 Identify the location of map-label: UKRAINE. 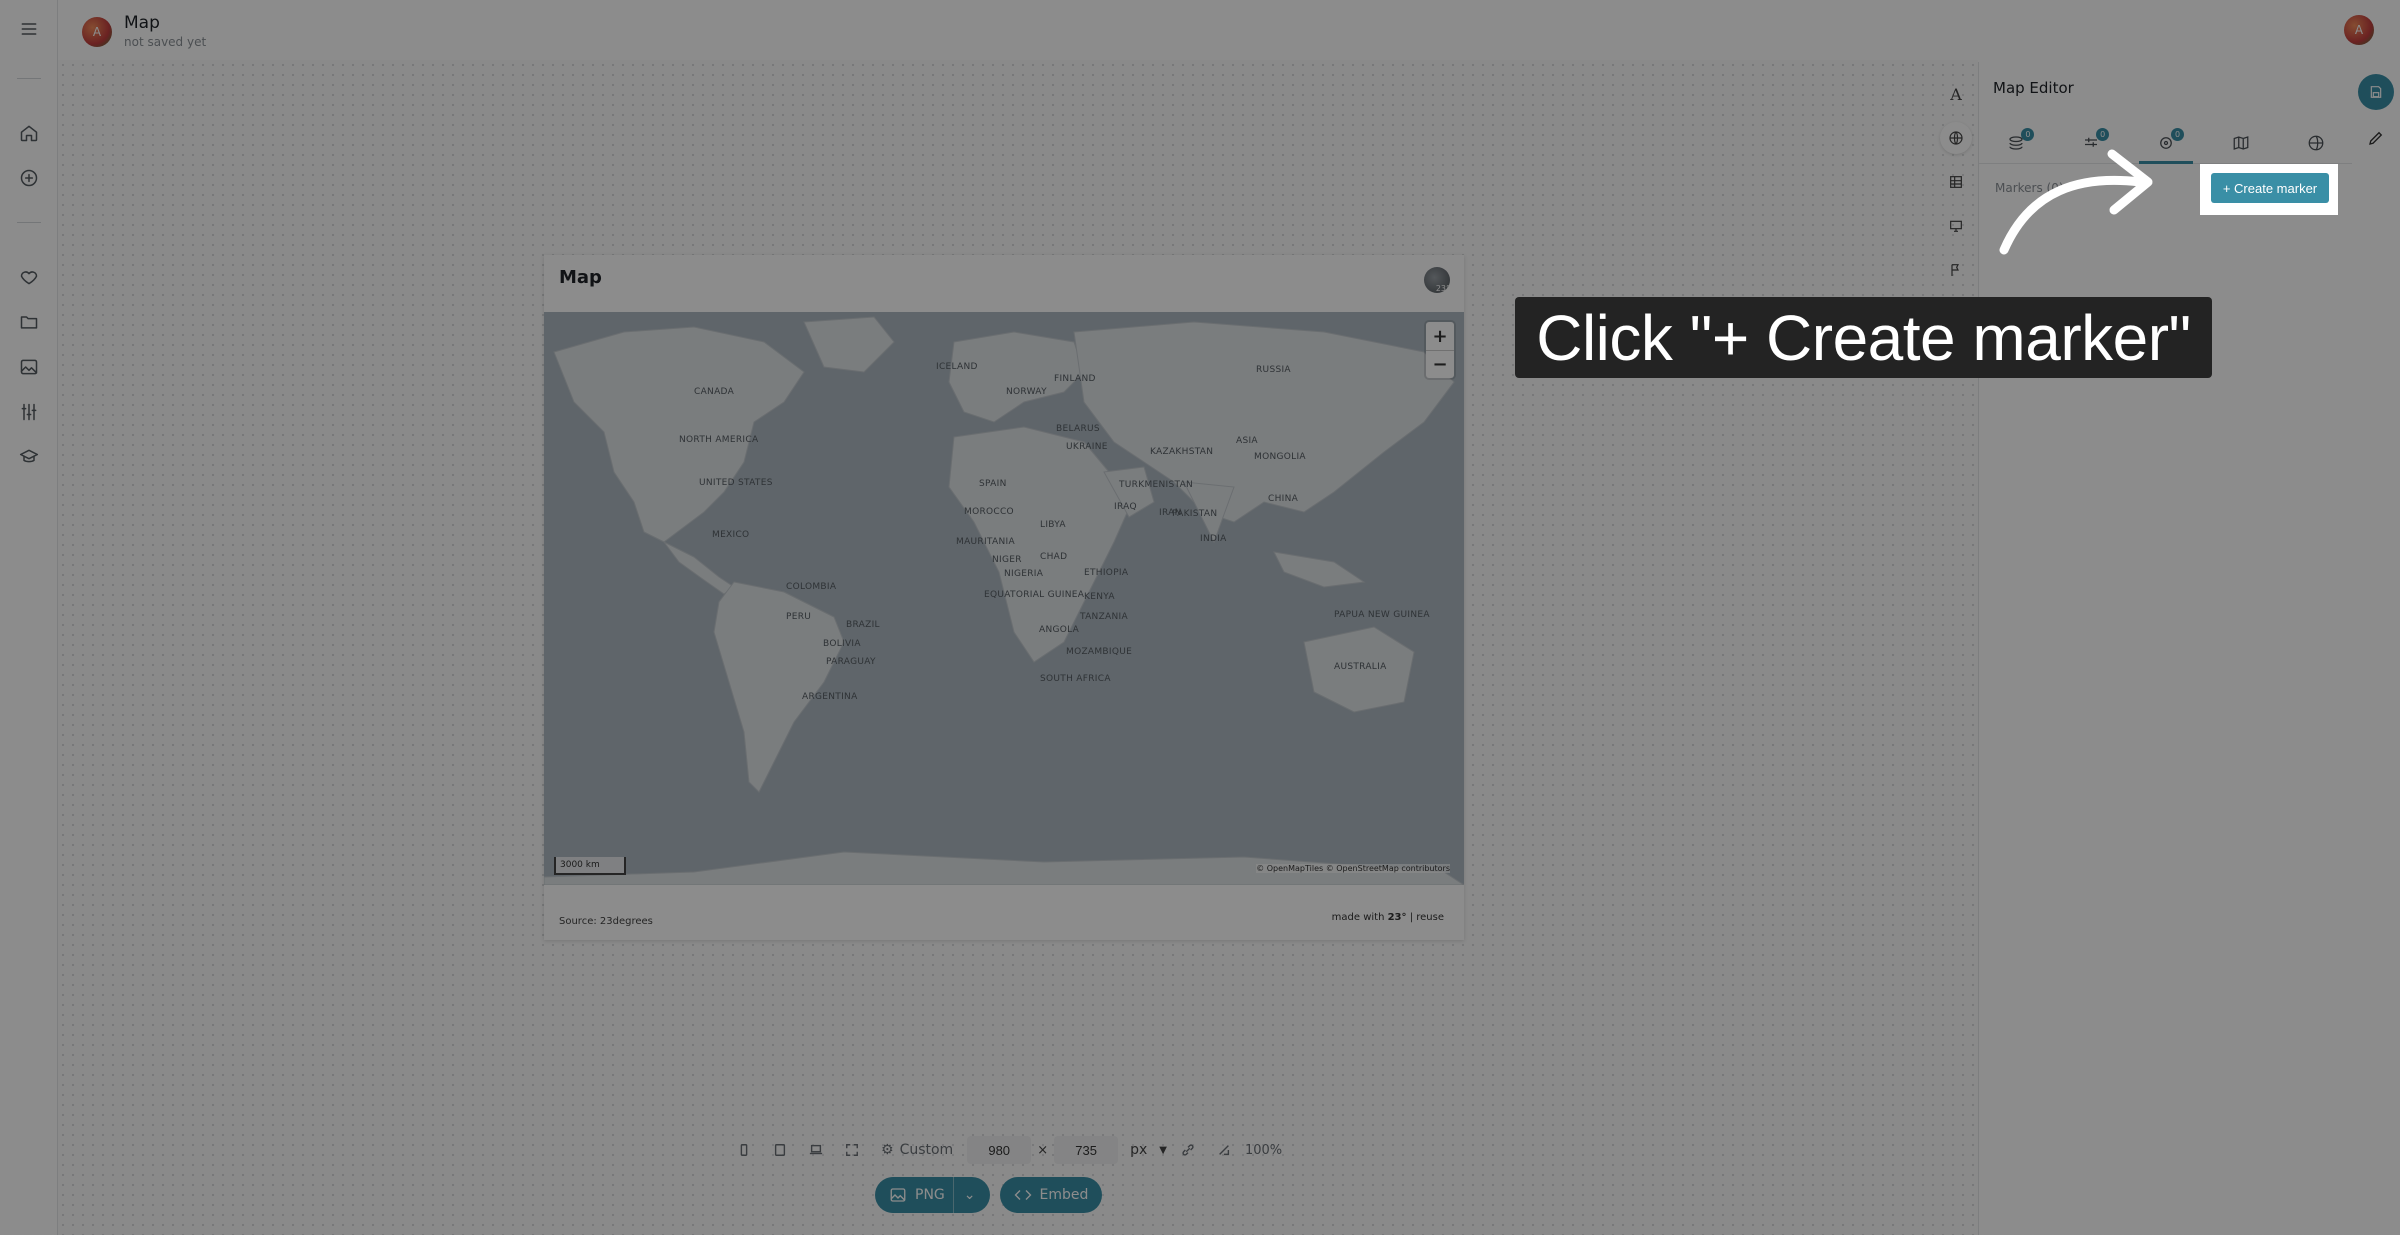
(1087, 447).